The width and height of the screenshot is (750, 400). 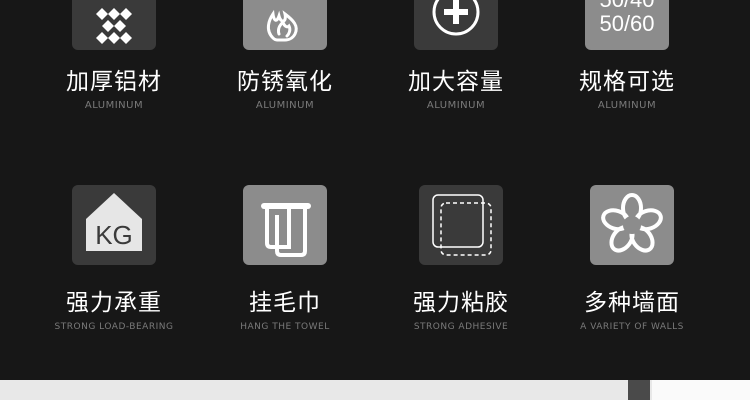 I want to click on kg-label: KG, so click(x=114, y=235).